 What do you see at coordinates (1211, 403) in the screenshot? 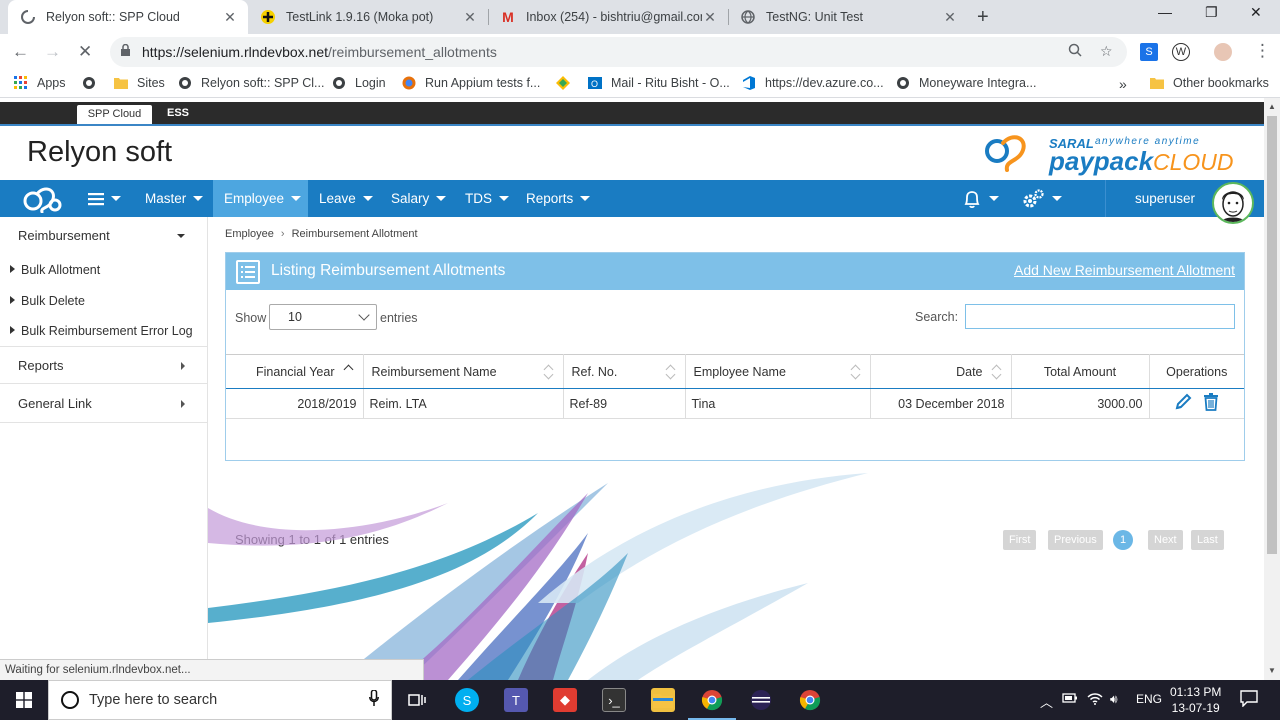
I see `delete-trash-icon` at bounding box center [1211, 403].